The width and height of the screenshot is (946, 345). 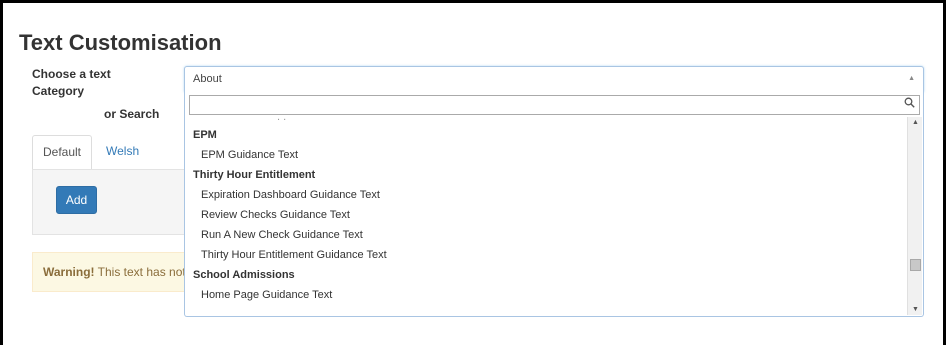 What do you see at coordinates (76, 200) in the screenshot?
I see `add-button: Add` at bounding box center [76, 200].